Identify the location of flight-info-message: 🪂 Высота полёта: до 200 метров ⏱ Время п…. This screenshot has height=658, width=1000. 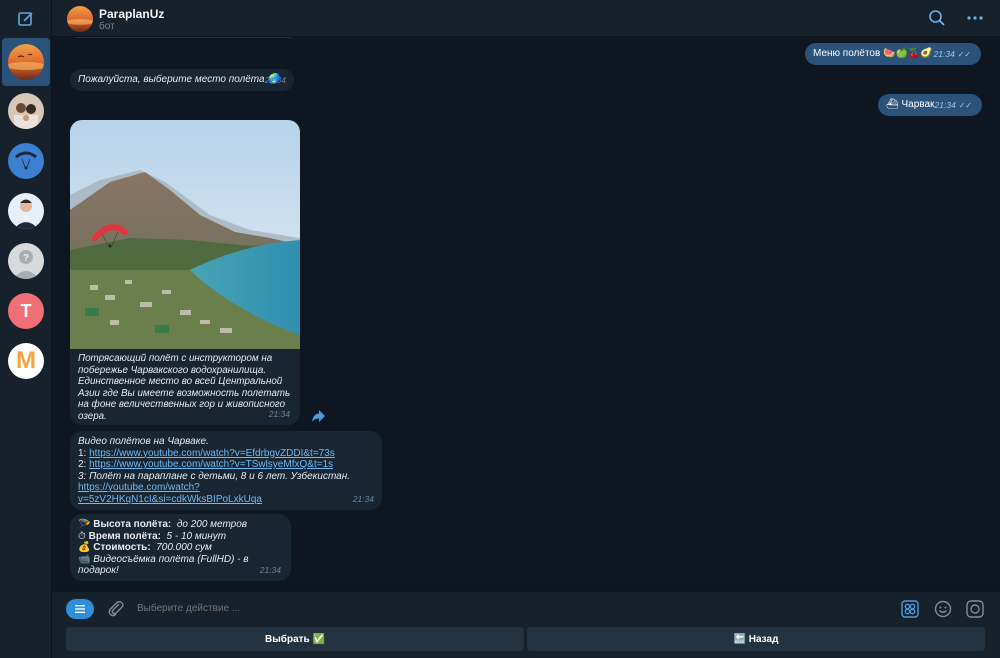
(180, 547).